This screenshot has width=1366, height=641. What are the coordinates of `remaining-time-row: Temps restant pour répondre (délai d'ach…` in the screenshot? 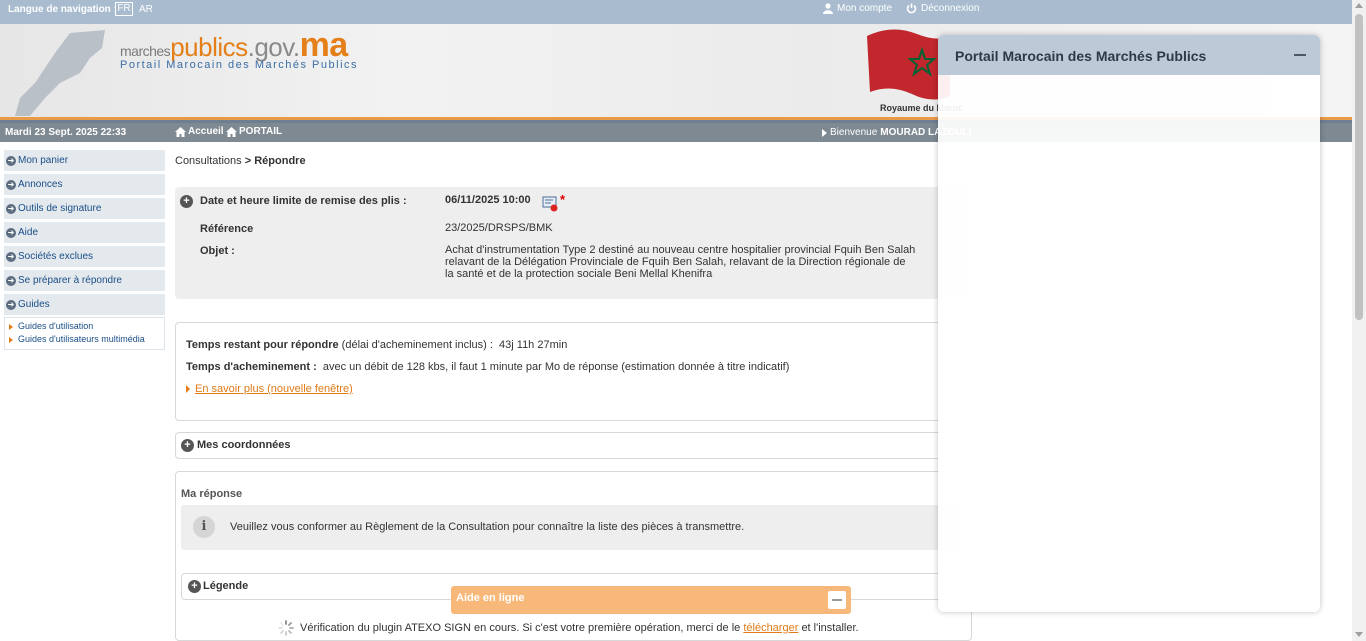 It's located at (376, 345).